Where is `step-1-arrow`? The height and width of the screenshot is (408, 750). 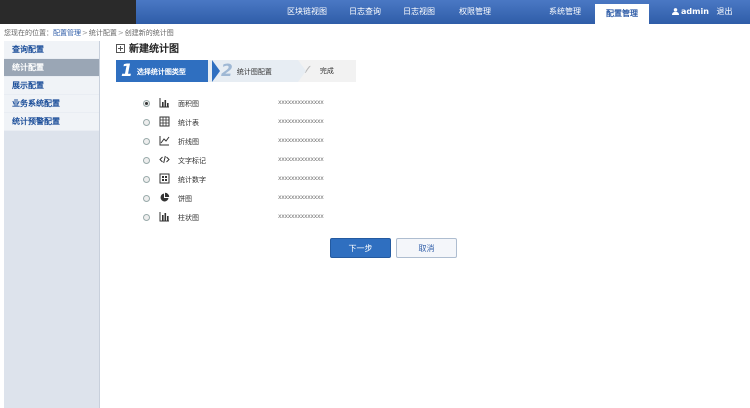 step-1-arrow is located at coordinates (216, 71).